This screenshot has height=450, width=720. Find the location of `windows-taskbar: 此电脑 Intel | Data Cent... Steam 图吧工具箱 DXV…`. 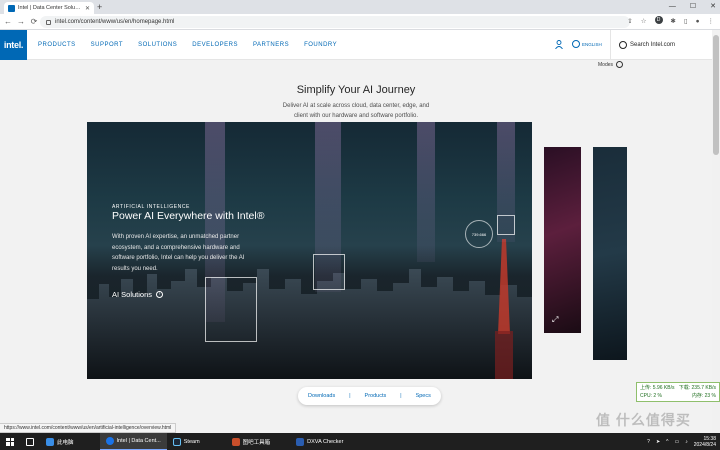

windows-taskbar: 此电脑 Intel | Data Cent... Steam 图吧工具箱 DXV… is located at coordinates (360, 441).